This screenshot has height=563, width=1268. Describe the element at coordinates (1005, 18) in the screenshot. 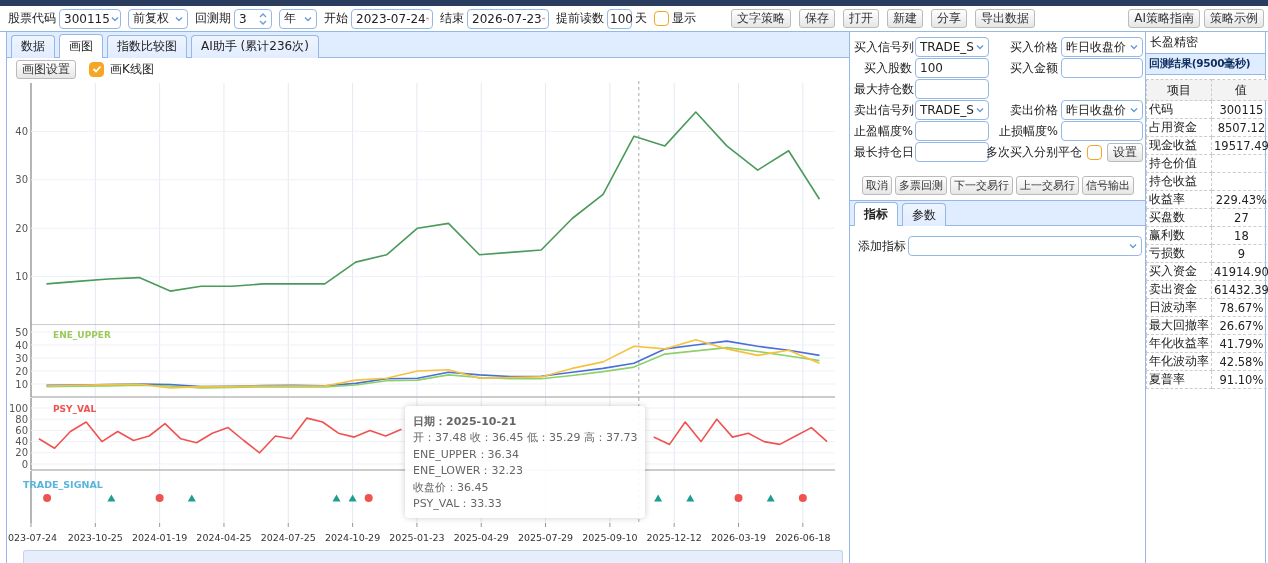

I see `toolbar-button: 导出数据` at that location.